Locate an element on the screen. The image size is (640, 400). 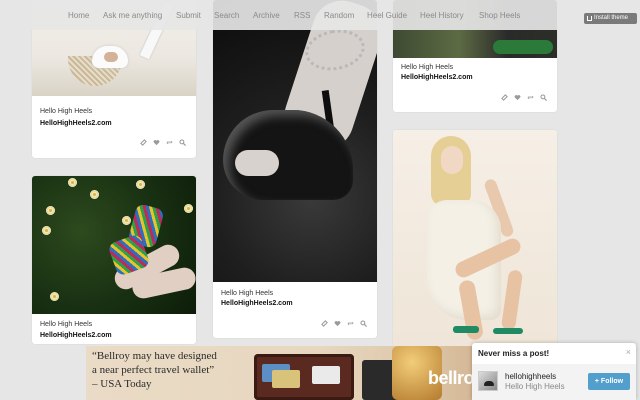
avatar is located at coordinates (488, 381).